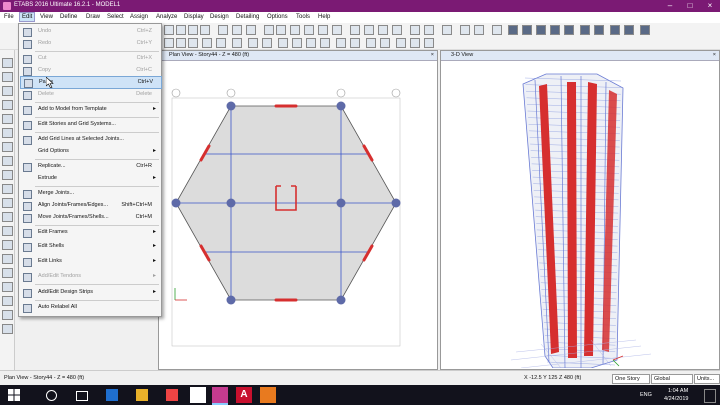 Image resolution: width=720 pixels, height=405 pixels. Describe the element at coordinates (7, 105) in the screenshot. I see `draw-frame-icon` at that location.